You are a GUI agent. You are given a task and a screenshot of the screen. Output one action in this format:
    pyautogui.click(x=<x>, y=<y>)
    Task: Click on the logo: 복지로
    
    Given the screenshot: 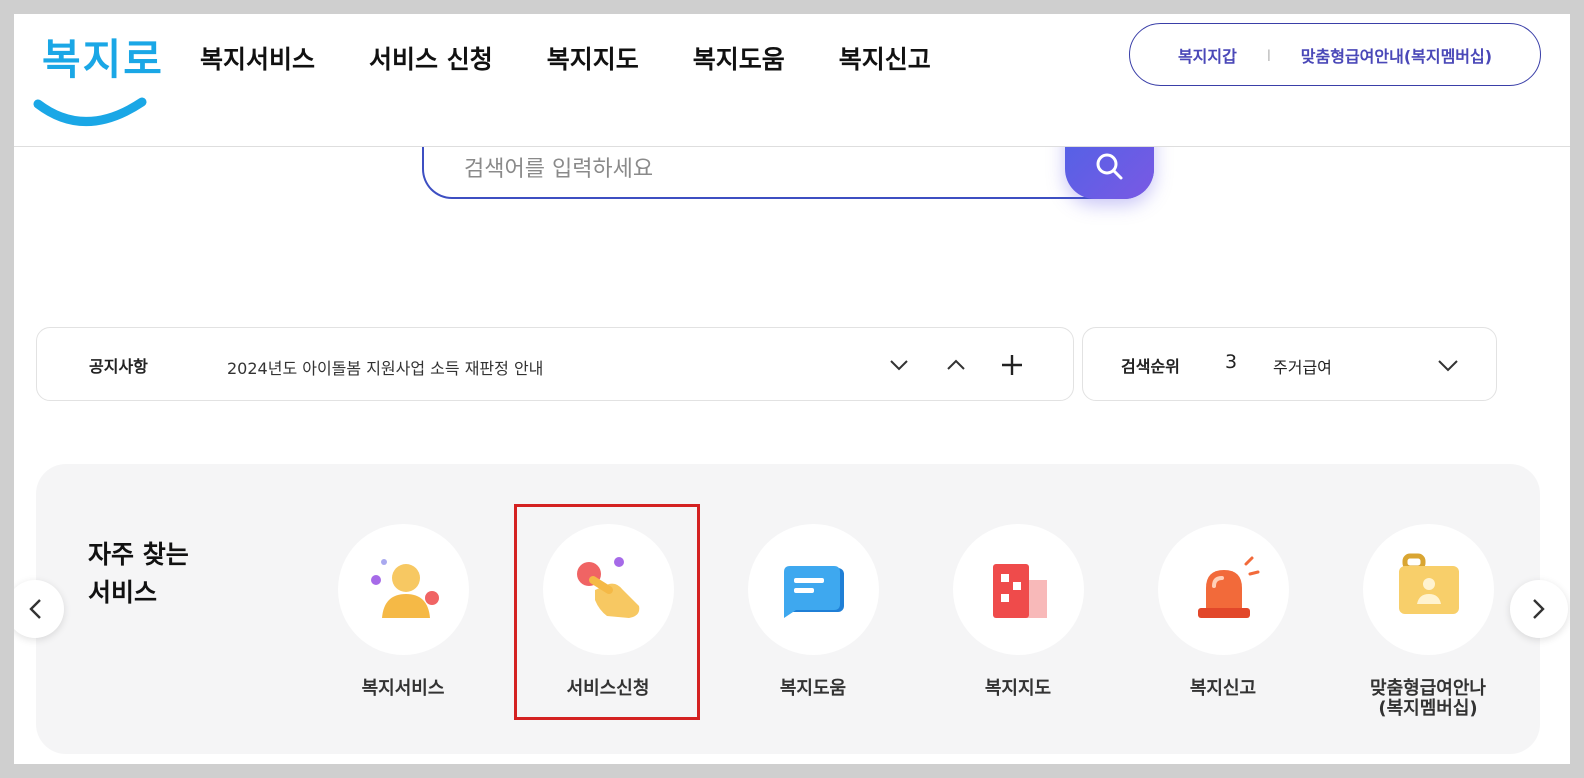 What is the action you would take?
    pyautogui.click(x=96, y=78)
    